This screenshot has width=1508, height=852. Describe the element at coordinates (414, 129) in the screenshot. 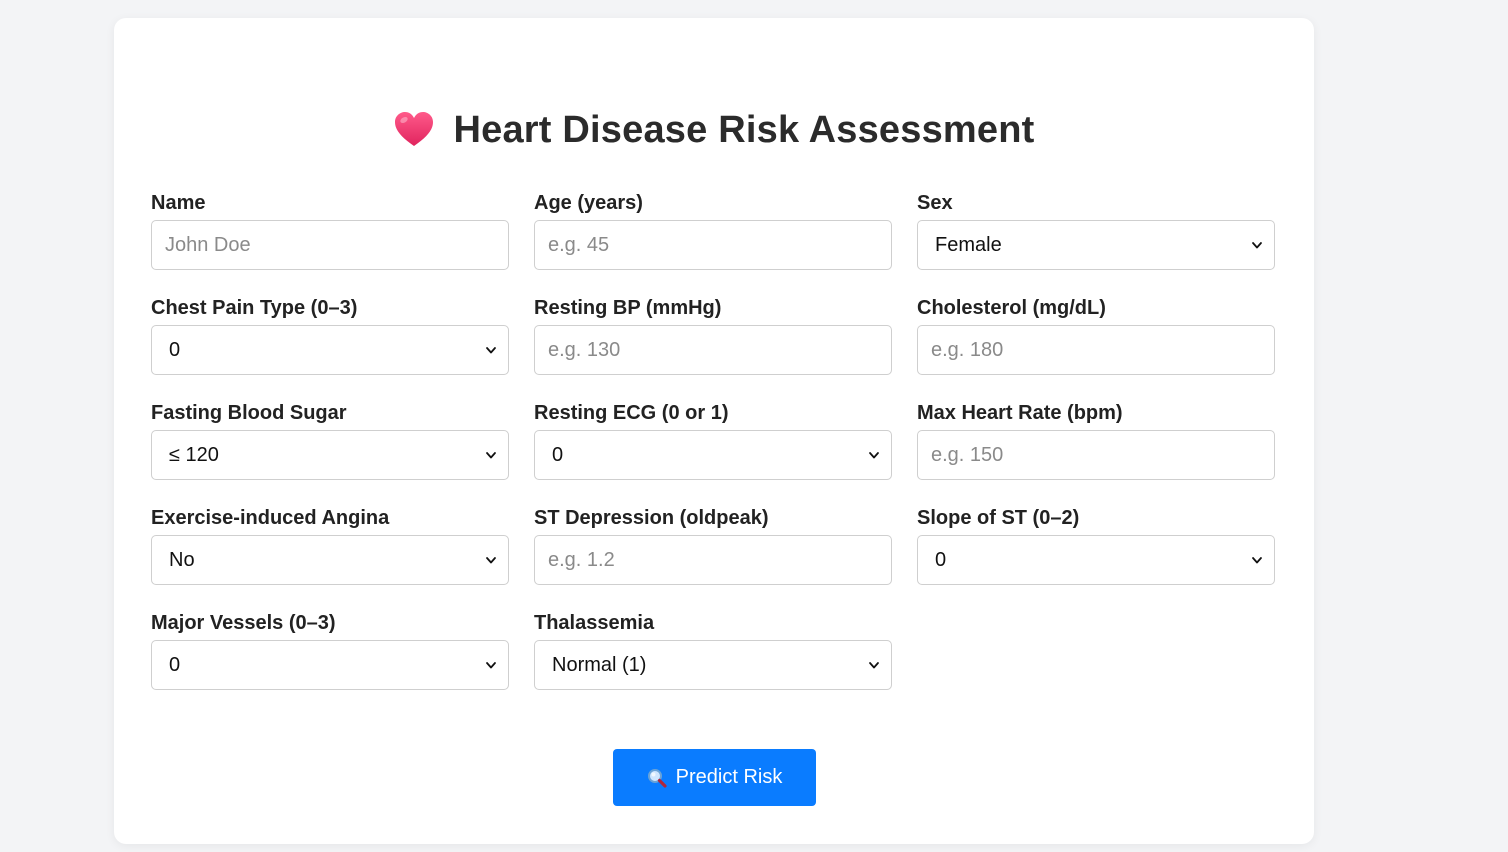

I see `heart-icon` at that location.